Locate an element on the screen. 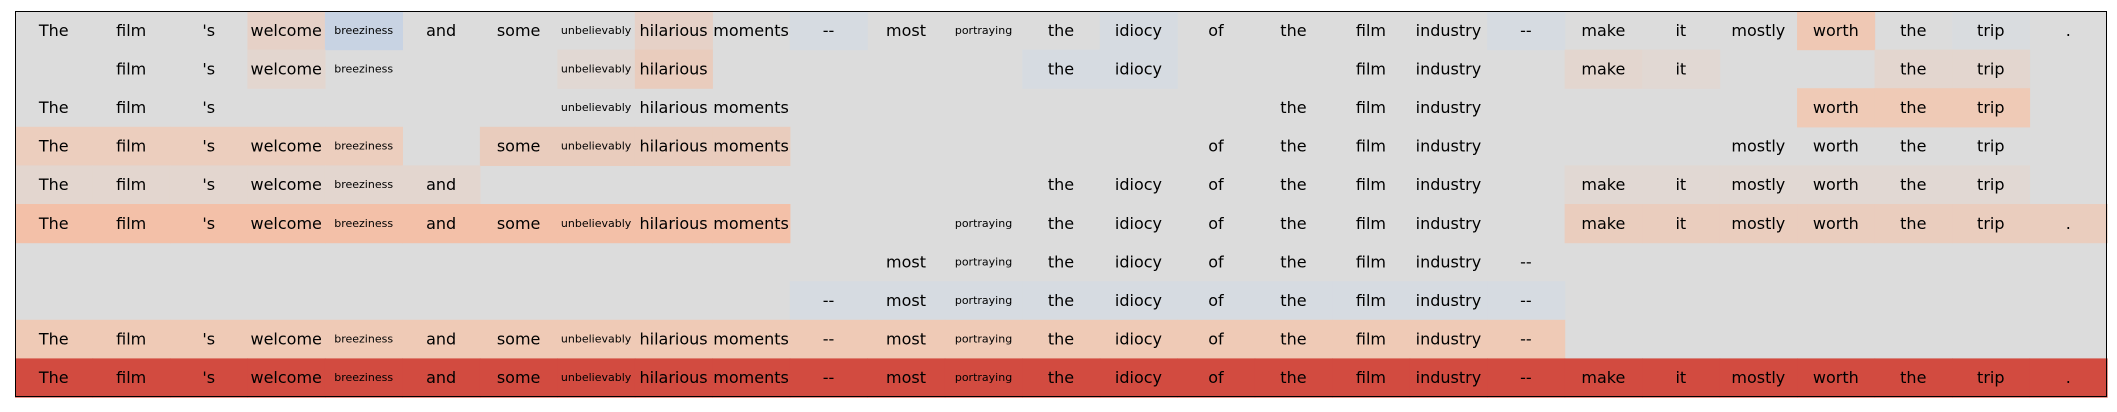 Image resolution: width=2117 pixels, height=412 pixels. token-label-r0-c17: film is located at coordinates (1371, 30).